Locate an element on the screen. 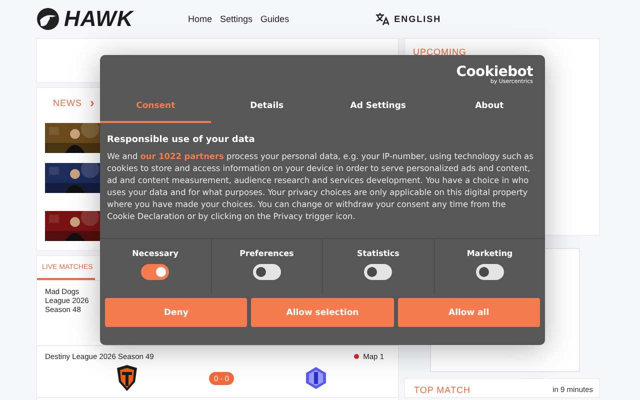 Image resolution: width=640 pixels, height=400 pixels. language-button: ENGLISH is located at coordinates (408, 19).